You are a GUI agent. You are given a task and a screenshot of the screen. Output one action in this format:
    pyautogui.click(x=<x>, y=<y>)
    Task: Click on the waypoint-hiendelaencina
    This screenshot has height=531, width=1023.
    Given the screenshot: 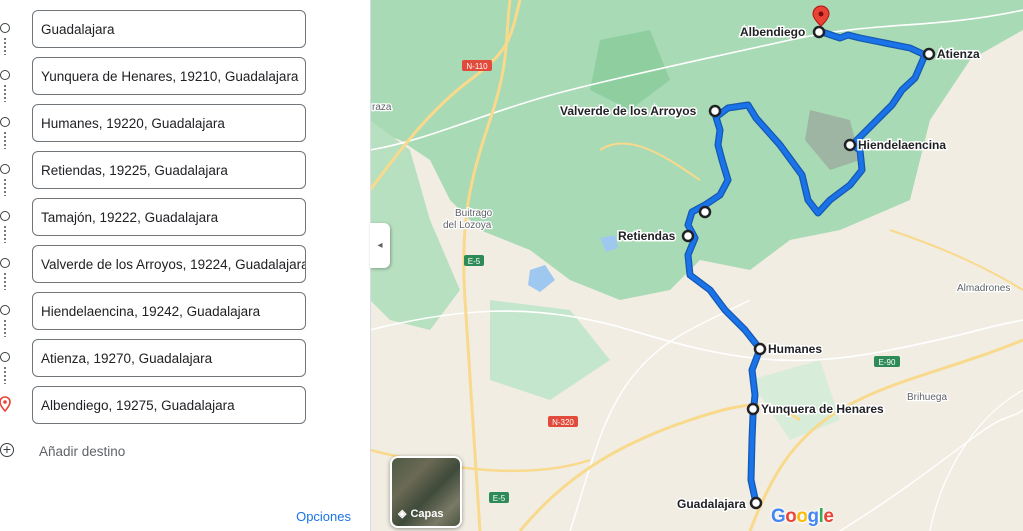 What is the action you would take?
    pyautogui.click(x=850, y=145)
    